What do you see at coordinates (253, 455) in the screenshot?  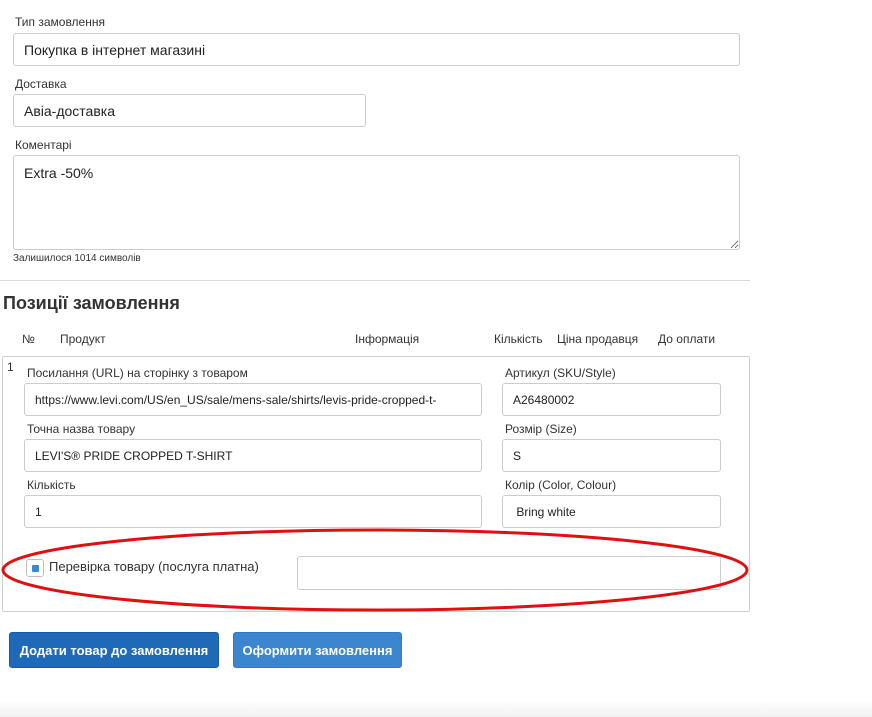 I see `product-name-field` at bounding box center [253, 455].